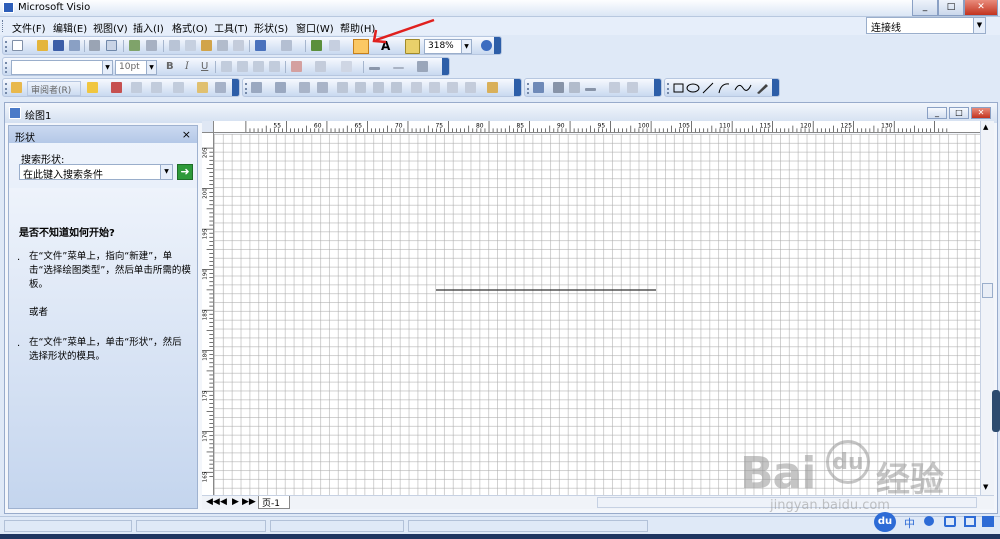 The width and height of the screenshot is (1000, 539). Describe the element at coordinates (110, 27) in the screenshot. I see `menu-view: 视图(V)` at that location.